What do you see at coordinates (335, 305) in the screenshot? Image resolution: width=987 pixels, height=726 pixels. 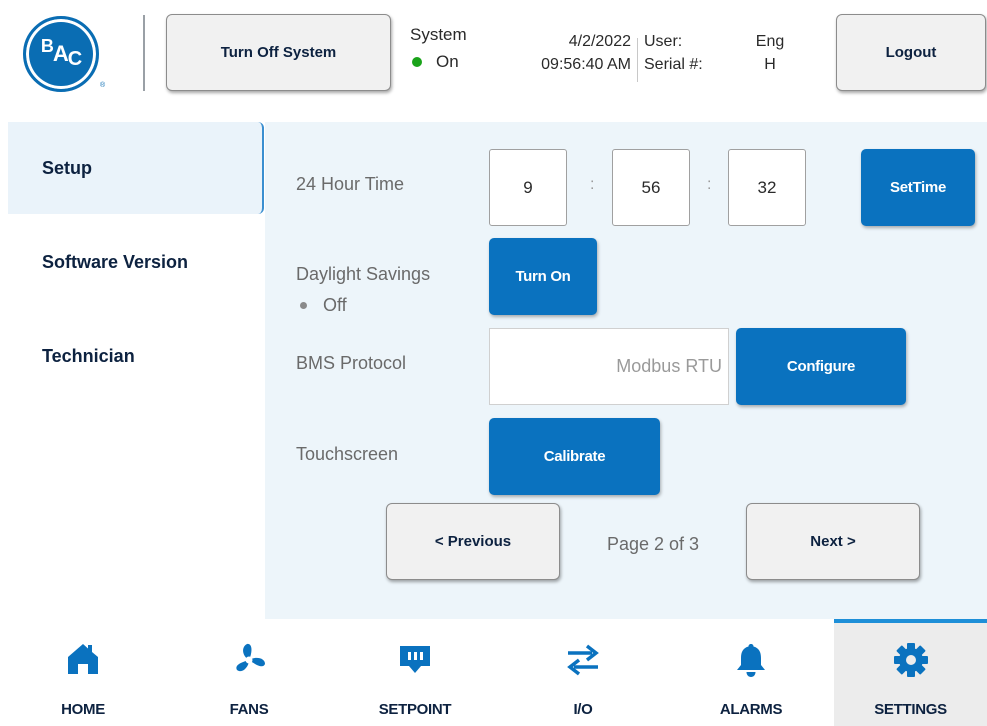 I see `daylight-savings-status-text: Off` at bounding box center [335, 305].